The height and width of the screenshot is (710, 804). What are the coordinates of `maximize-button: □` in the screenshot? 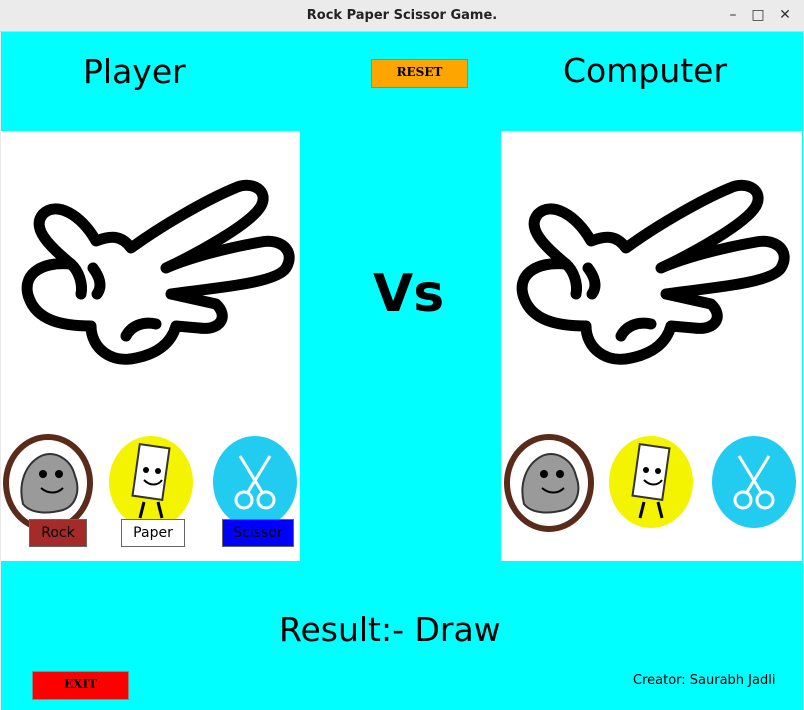 It's located at (758, 15).